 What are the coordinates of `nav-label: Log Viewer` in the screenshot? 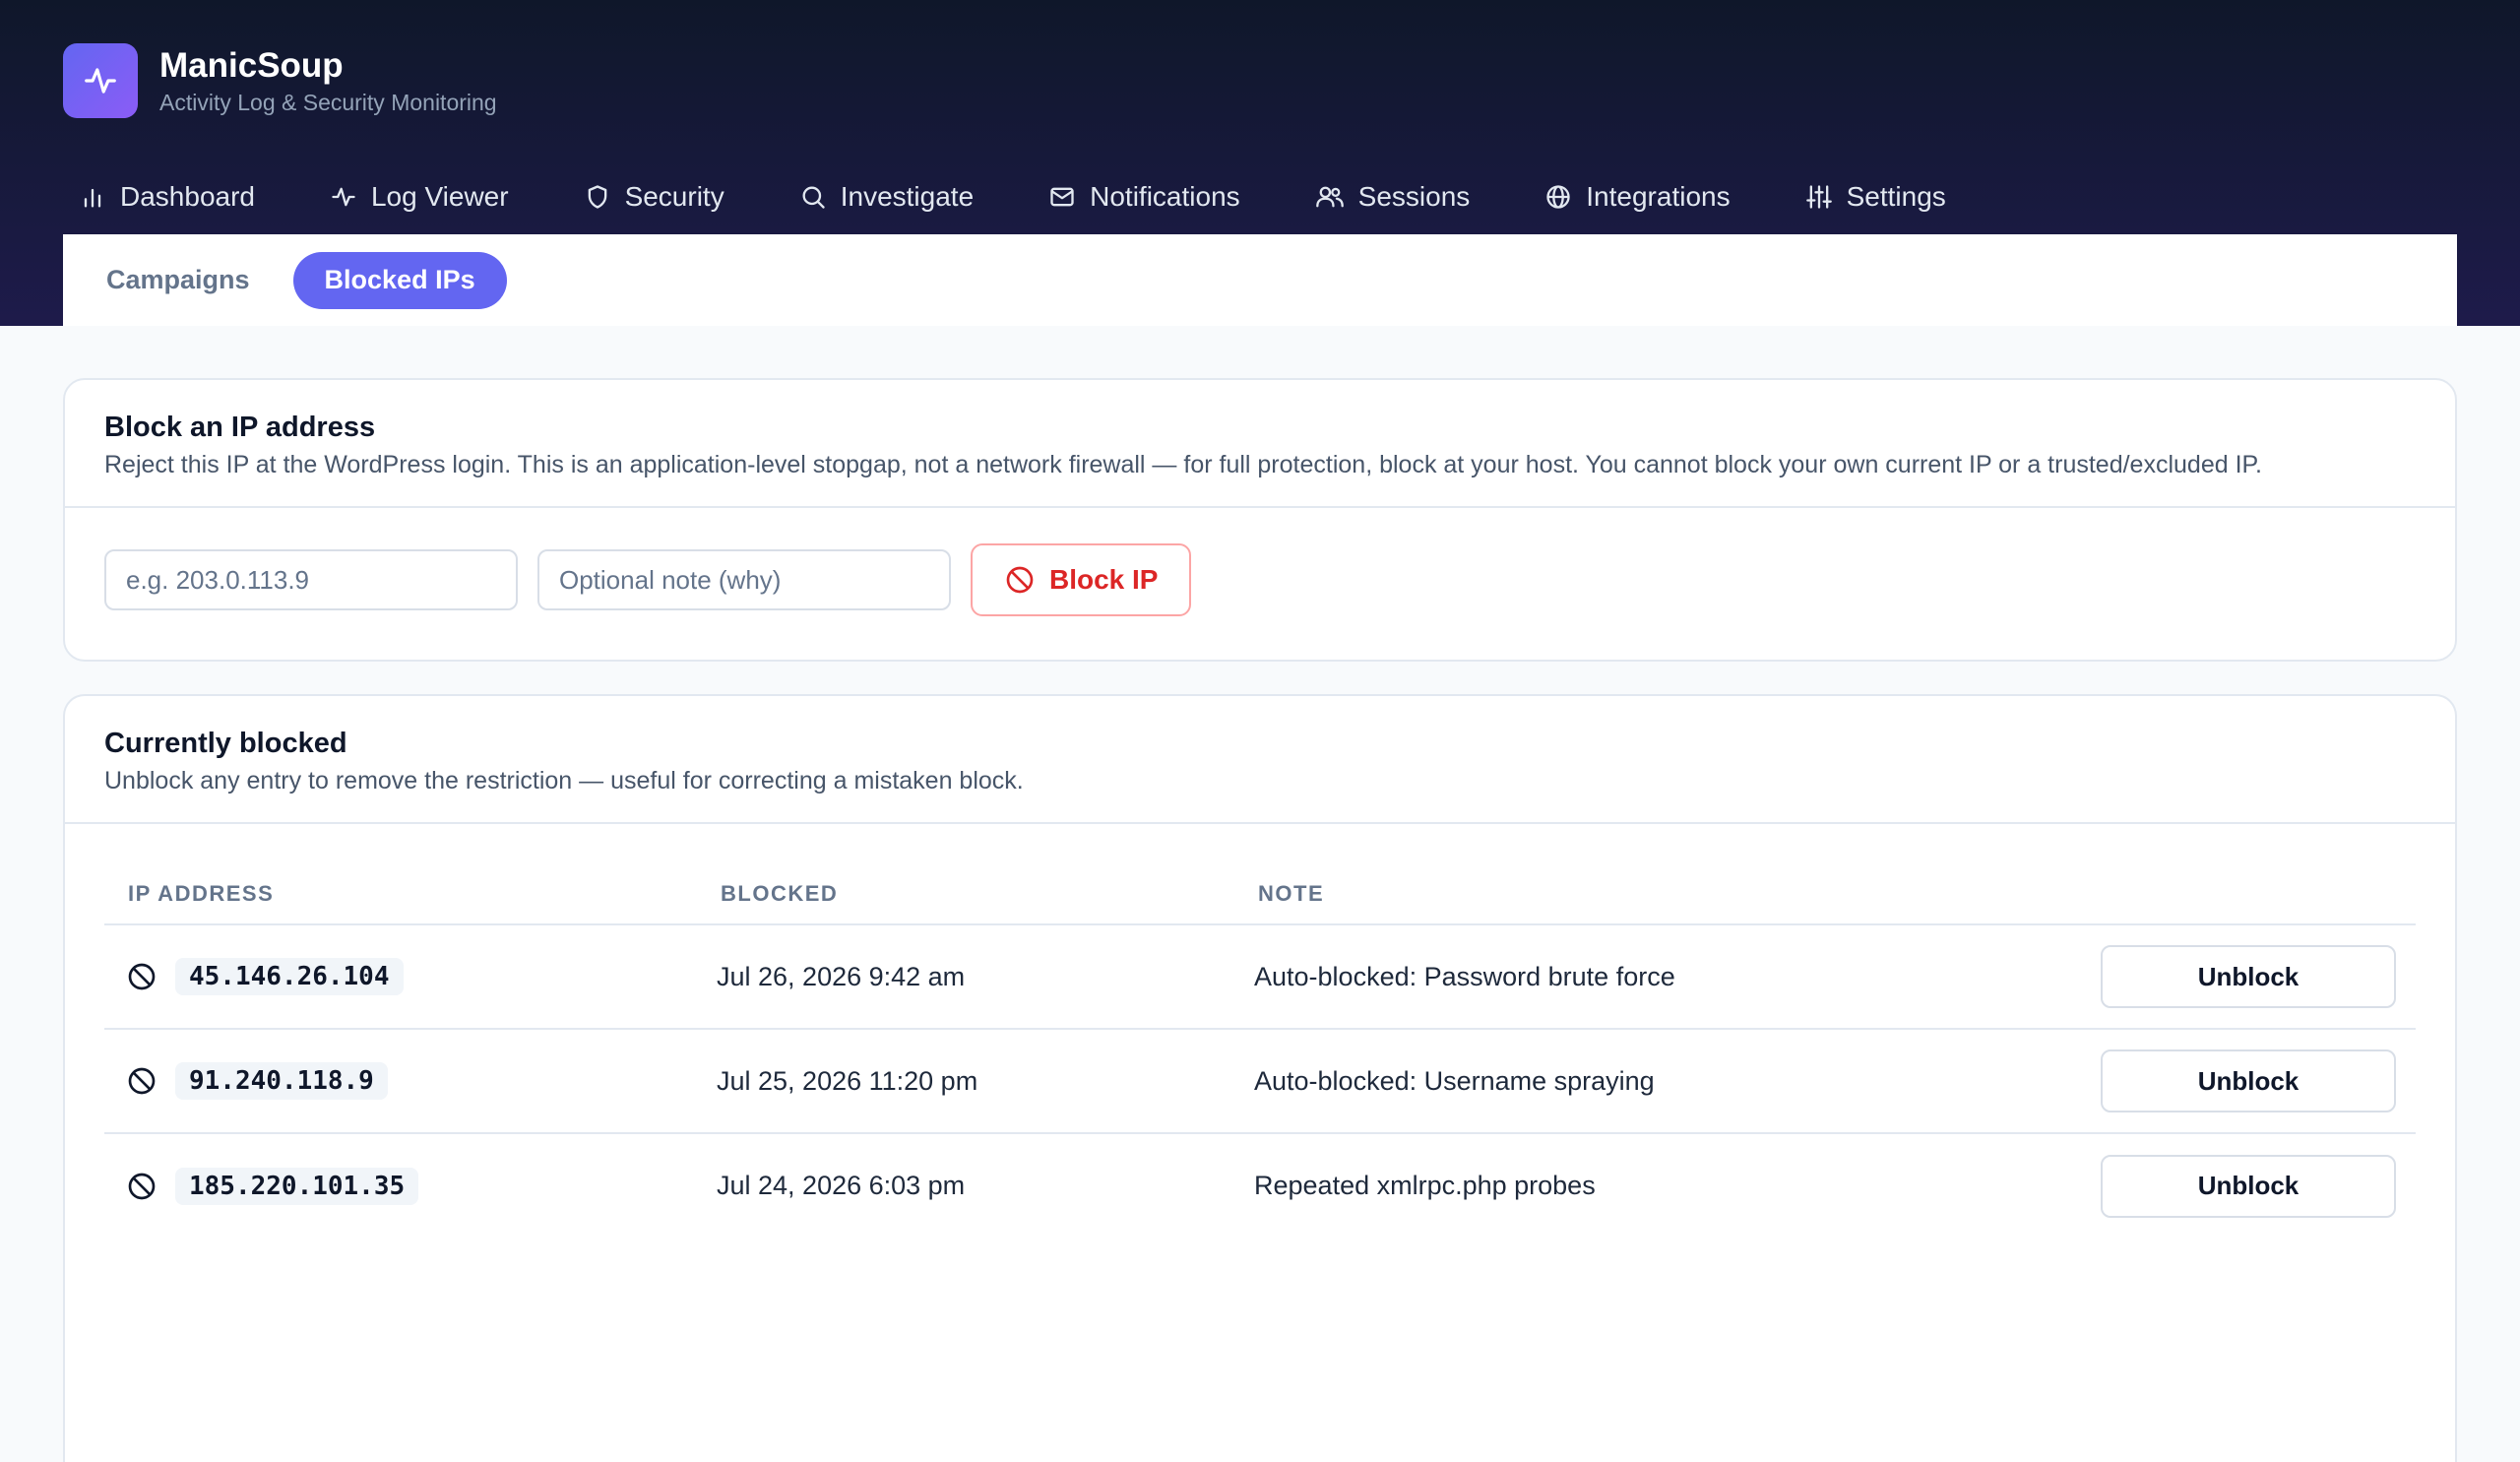 It's located at (439, 196).